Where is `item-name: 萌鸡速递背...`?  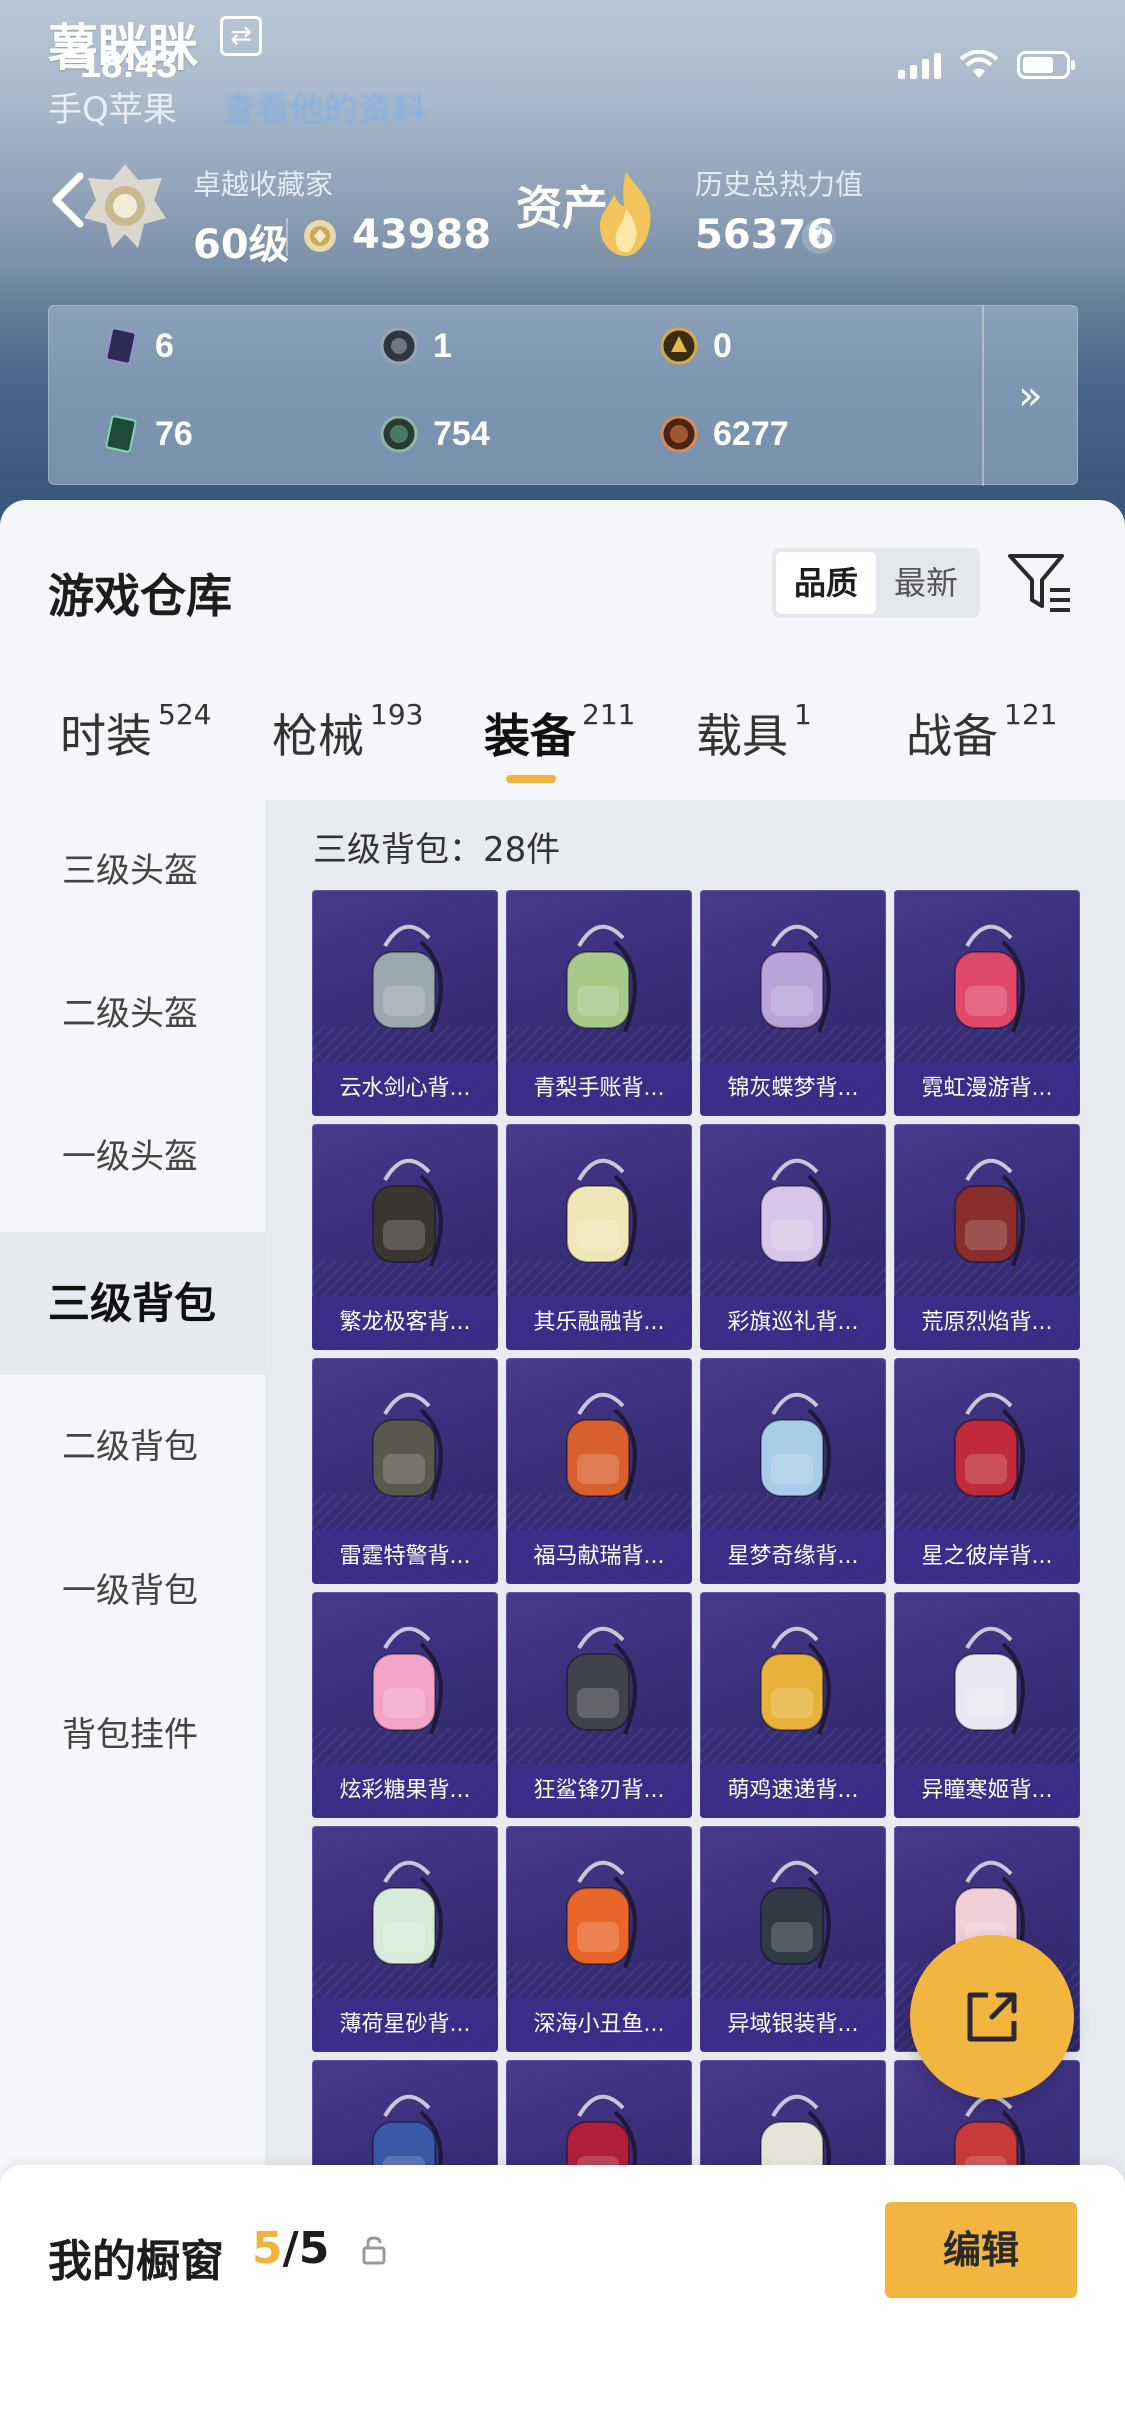 item-name: 萌鸡速递背... is located at coordinates (793, 1791).